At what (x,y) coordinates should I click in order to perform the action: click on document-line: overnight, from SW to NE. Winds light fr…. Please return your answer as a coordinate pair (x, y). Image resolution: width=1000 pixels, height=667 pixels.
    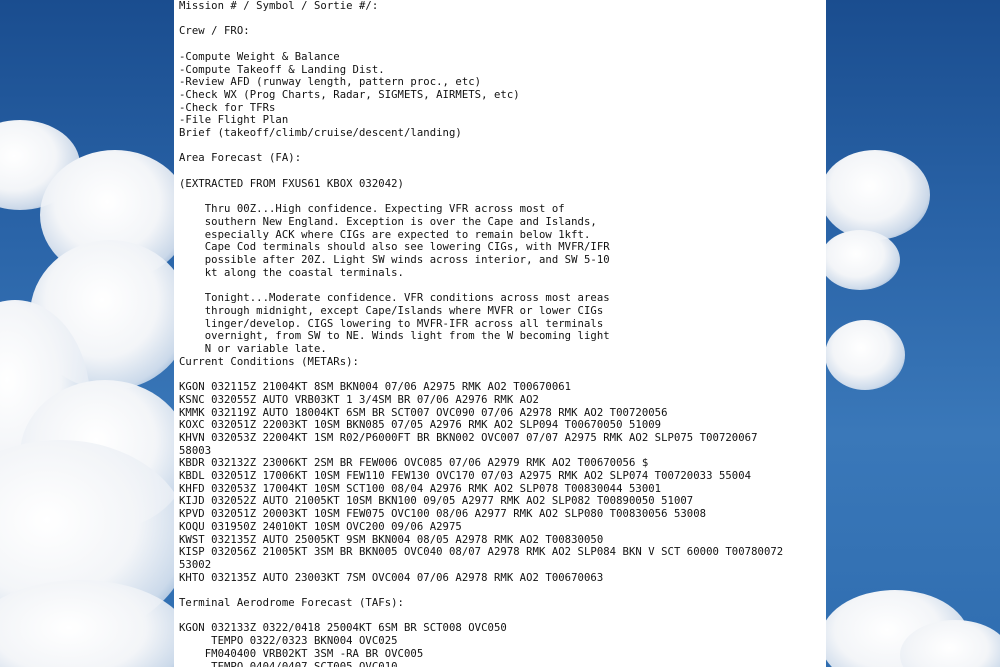
    Looking at the image, I should click on (394, 336).